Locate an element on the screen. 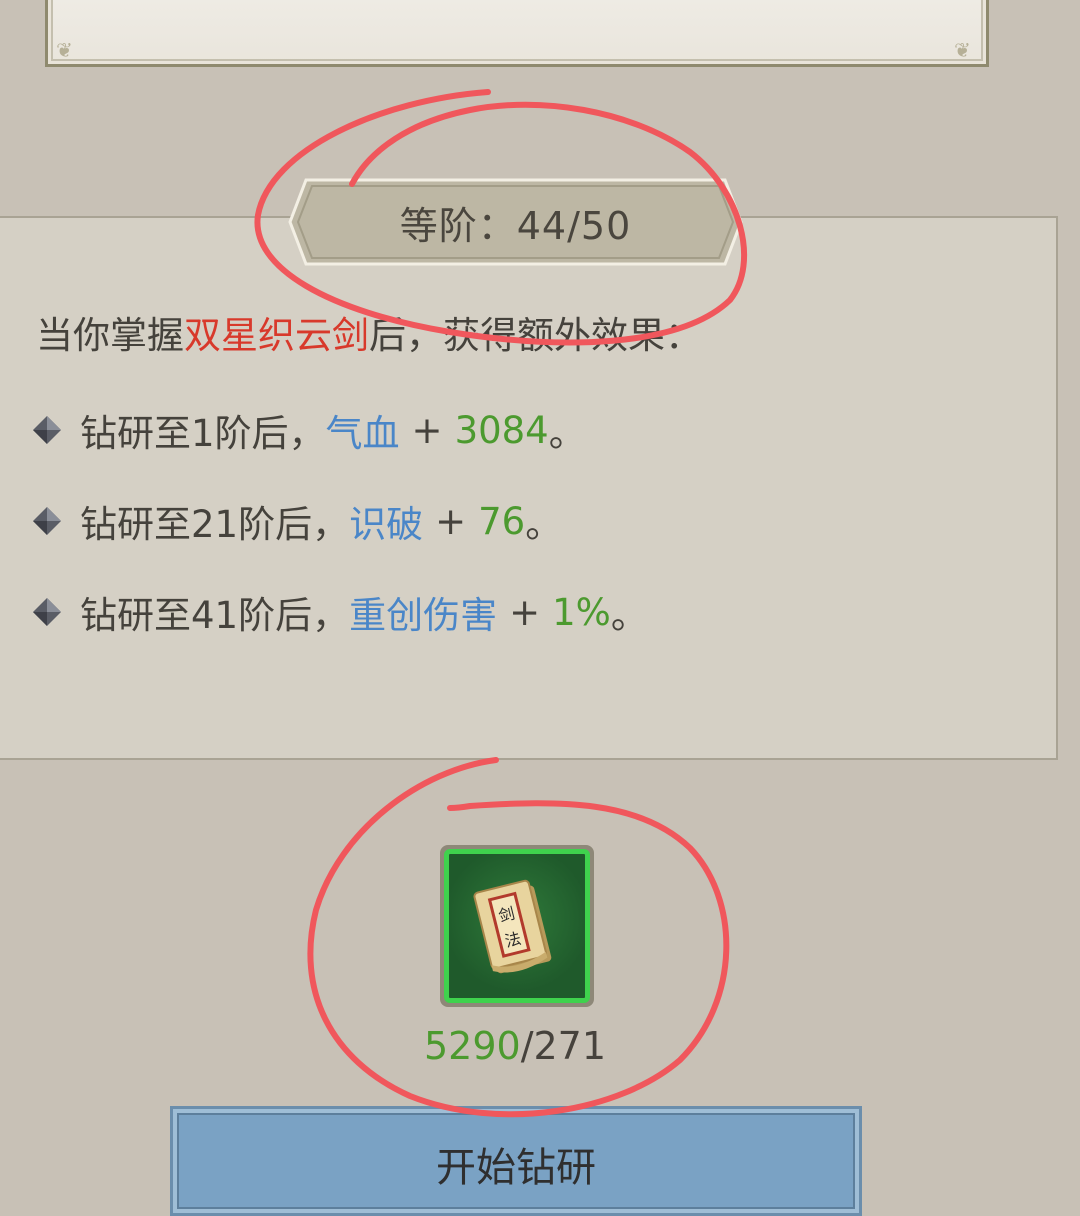 Image resolution: width=1080 pixels, height=1216 pixels. material-item-slot: 剑 法 is located at coordinates (517, 926).